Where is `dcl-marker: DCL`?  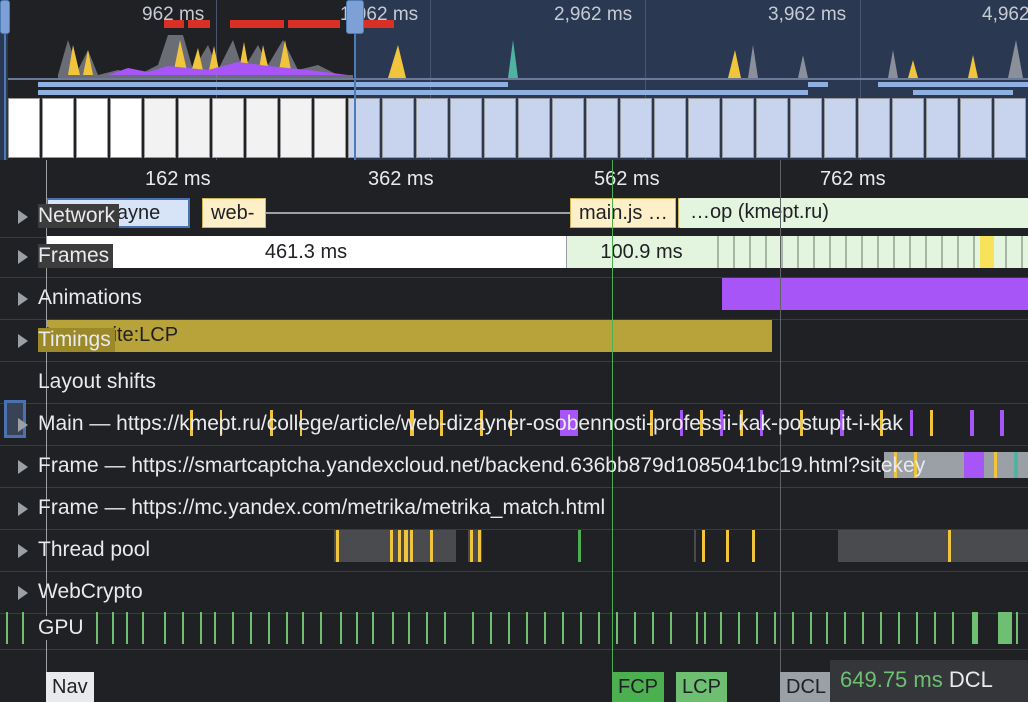
dcl-marker: DCL is located at coordinates (806, 687).